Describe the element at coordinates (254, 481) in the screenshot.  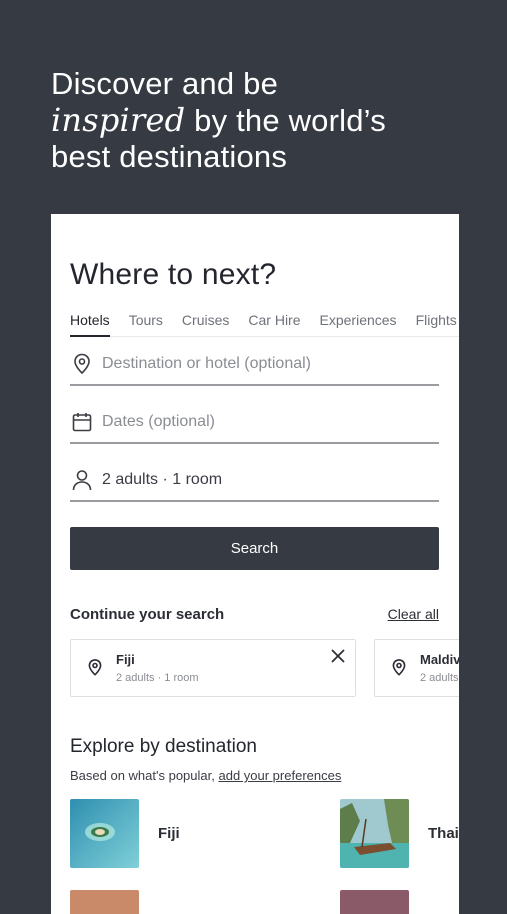
I see `guests-field: 2 adults · 1 room` at that location.